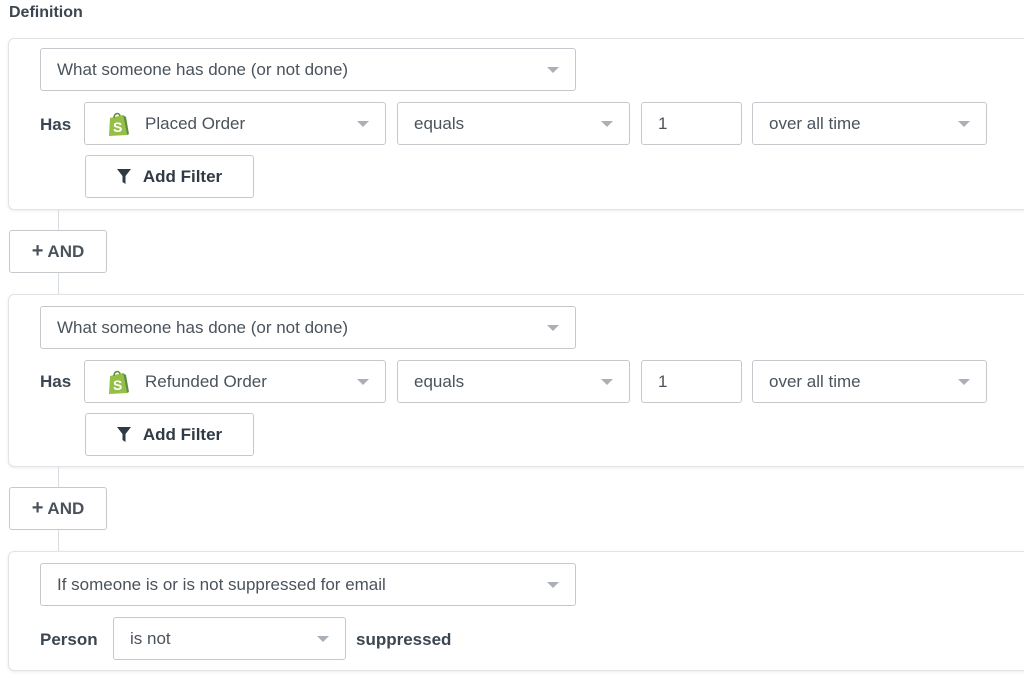 The width and height of the screenshot is (1024, 685). What do you see at coordinates (229, 638) in the screenshot?
I see `suppression-operator-select: is not` at bounding box center [229, 638].